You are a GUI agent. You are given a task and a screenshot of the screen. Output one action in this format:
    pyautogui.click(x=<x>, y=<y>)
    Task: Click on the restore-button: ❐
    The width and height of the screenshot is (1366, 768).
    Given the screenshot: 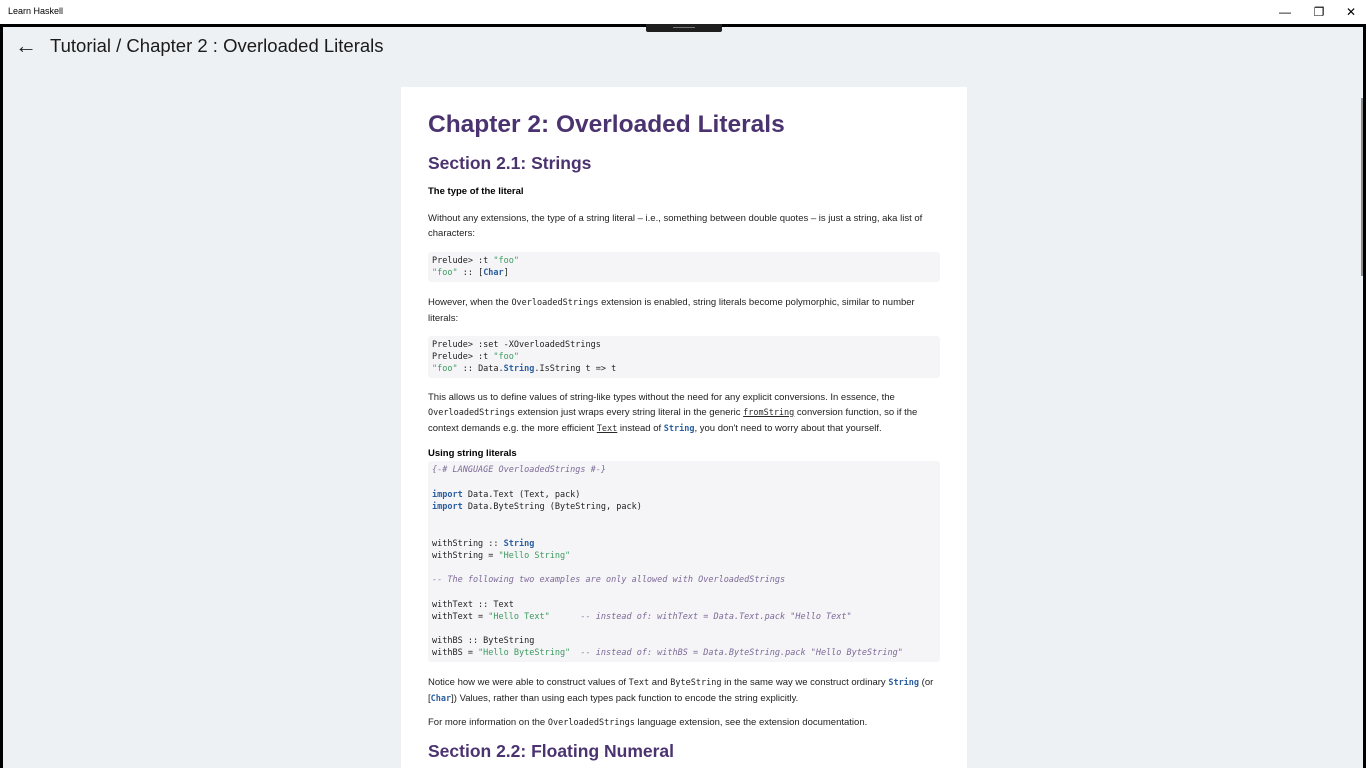 What is the action you would take?
    pyautogui.click(x=1319, y=12)
    